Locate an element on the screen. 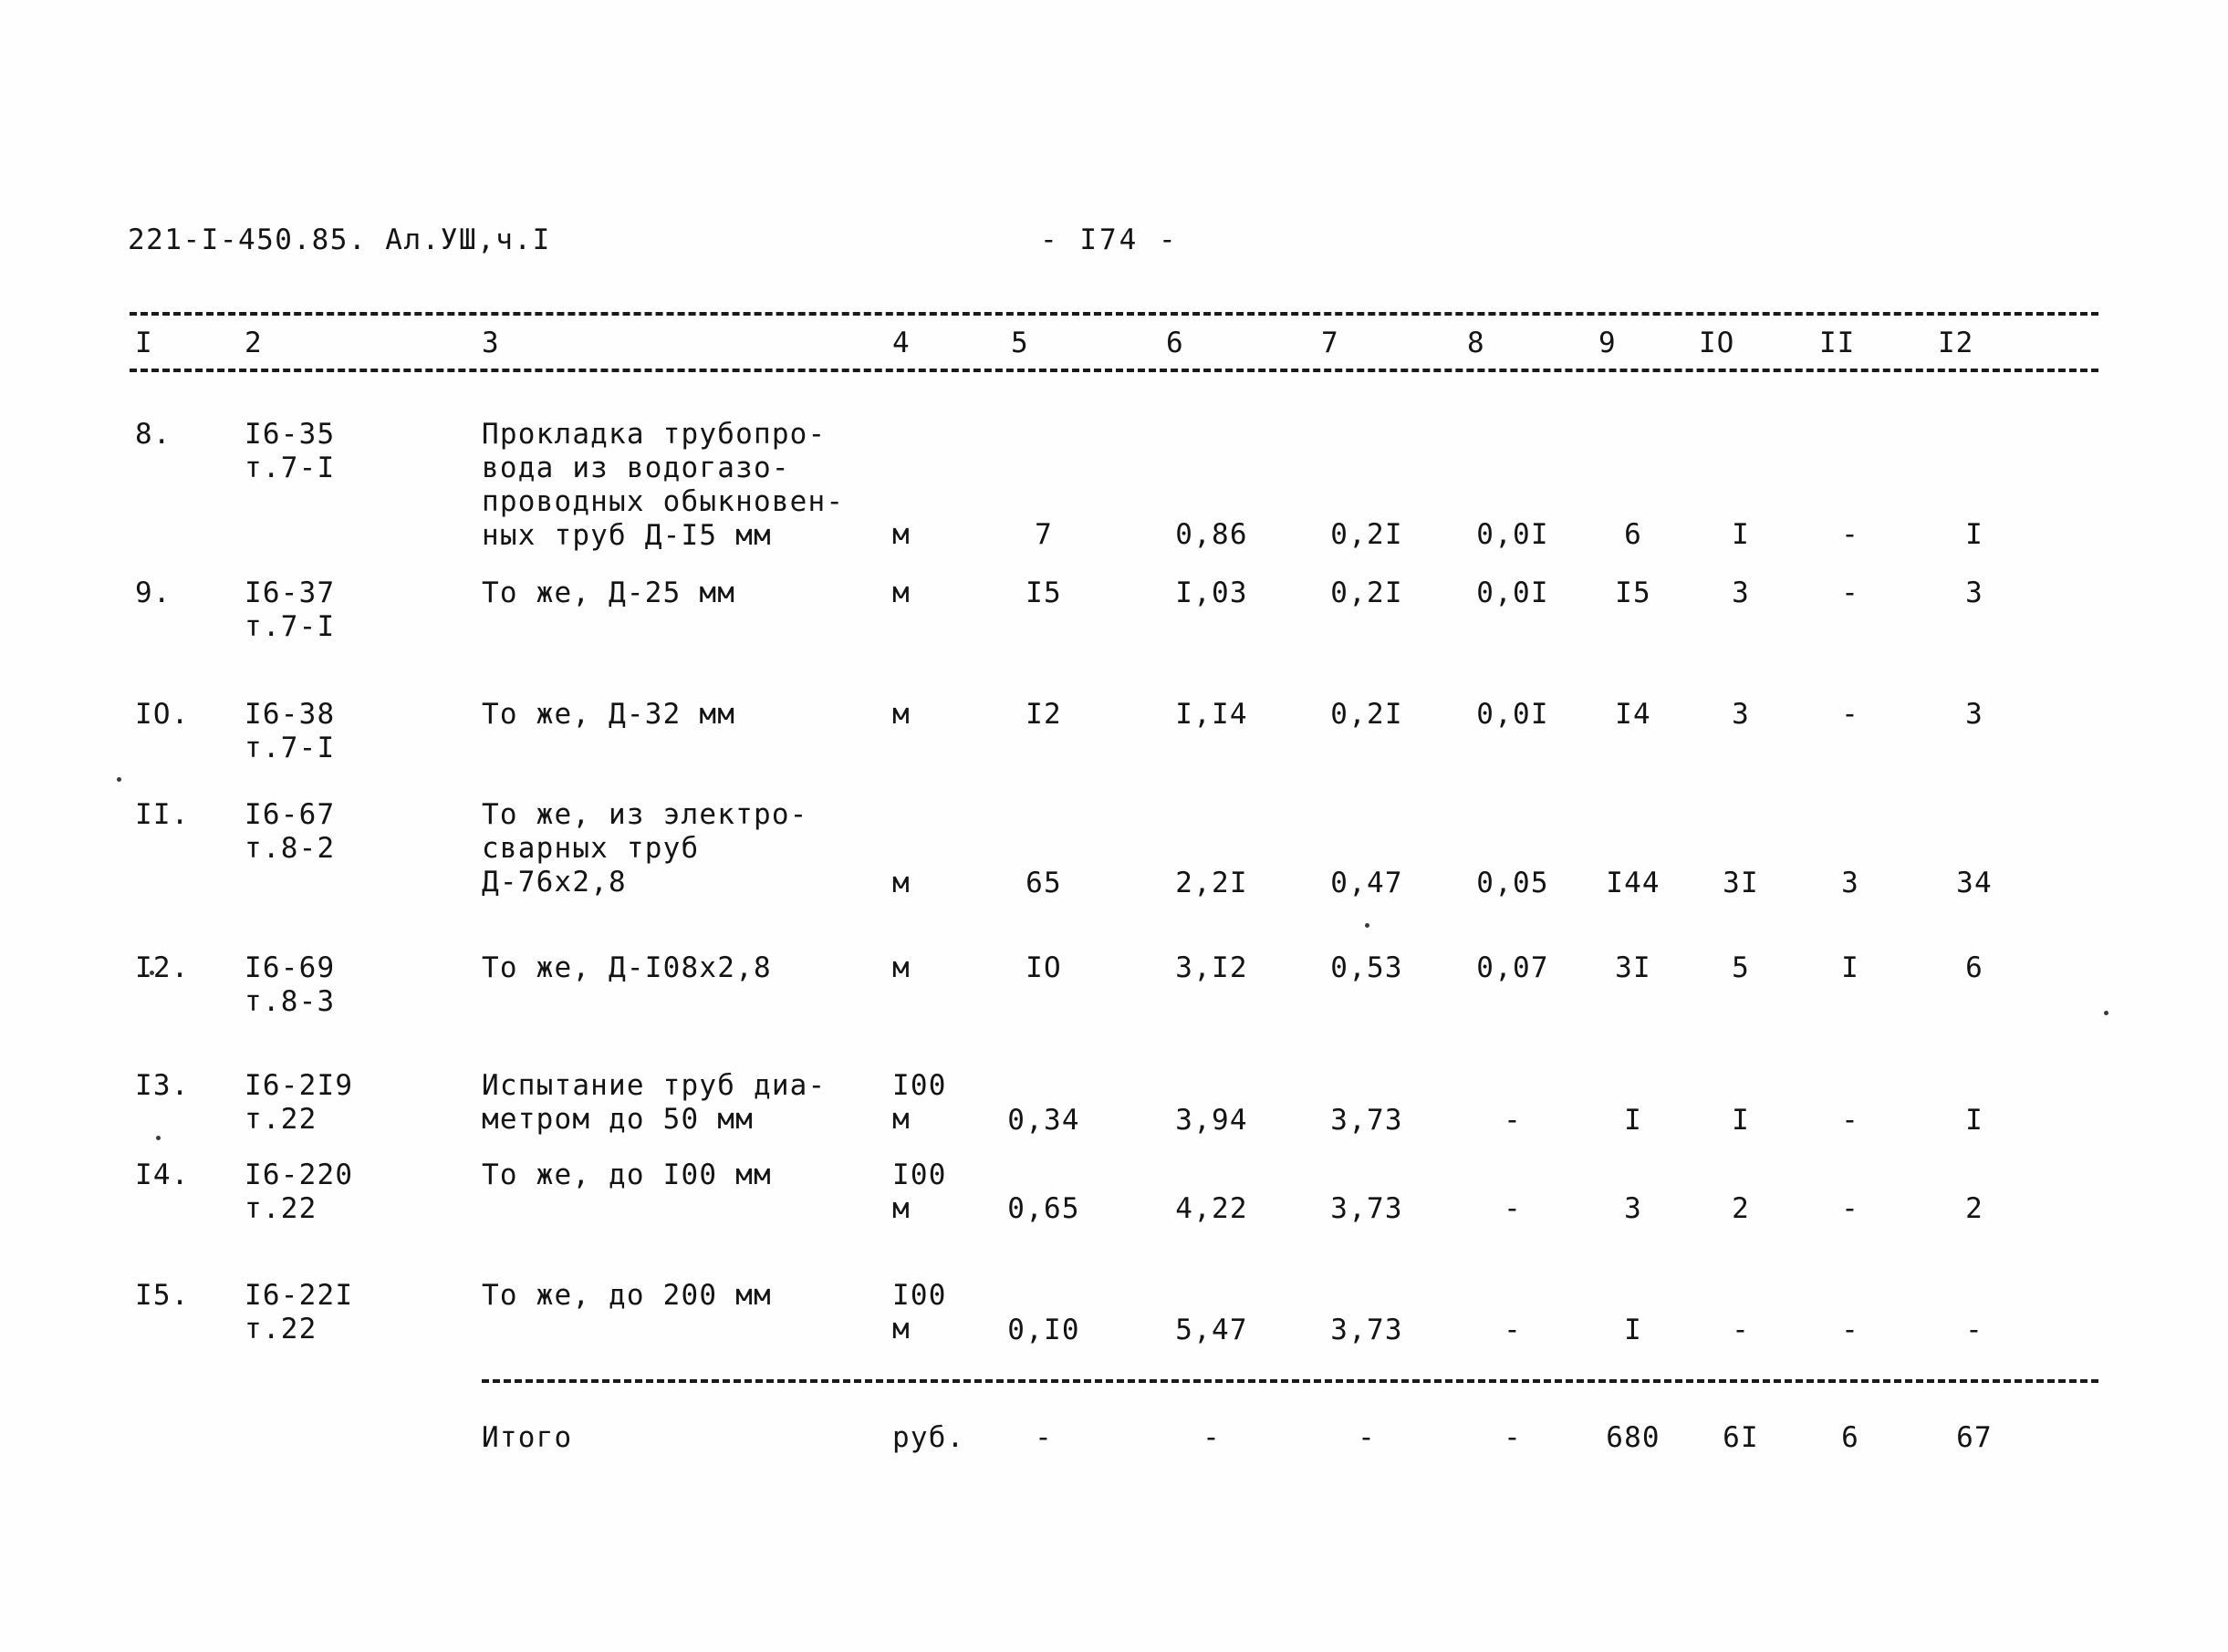  total-col7: - is located at coordinates (1367, 1438).